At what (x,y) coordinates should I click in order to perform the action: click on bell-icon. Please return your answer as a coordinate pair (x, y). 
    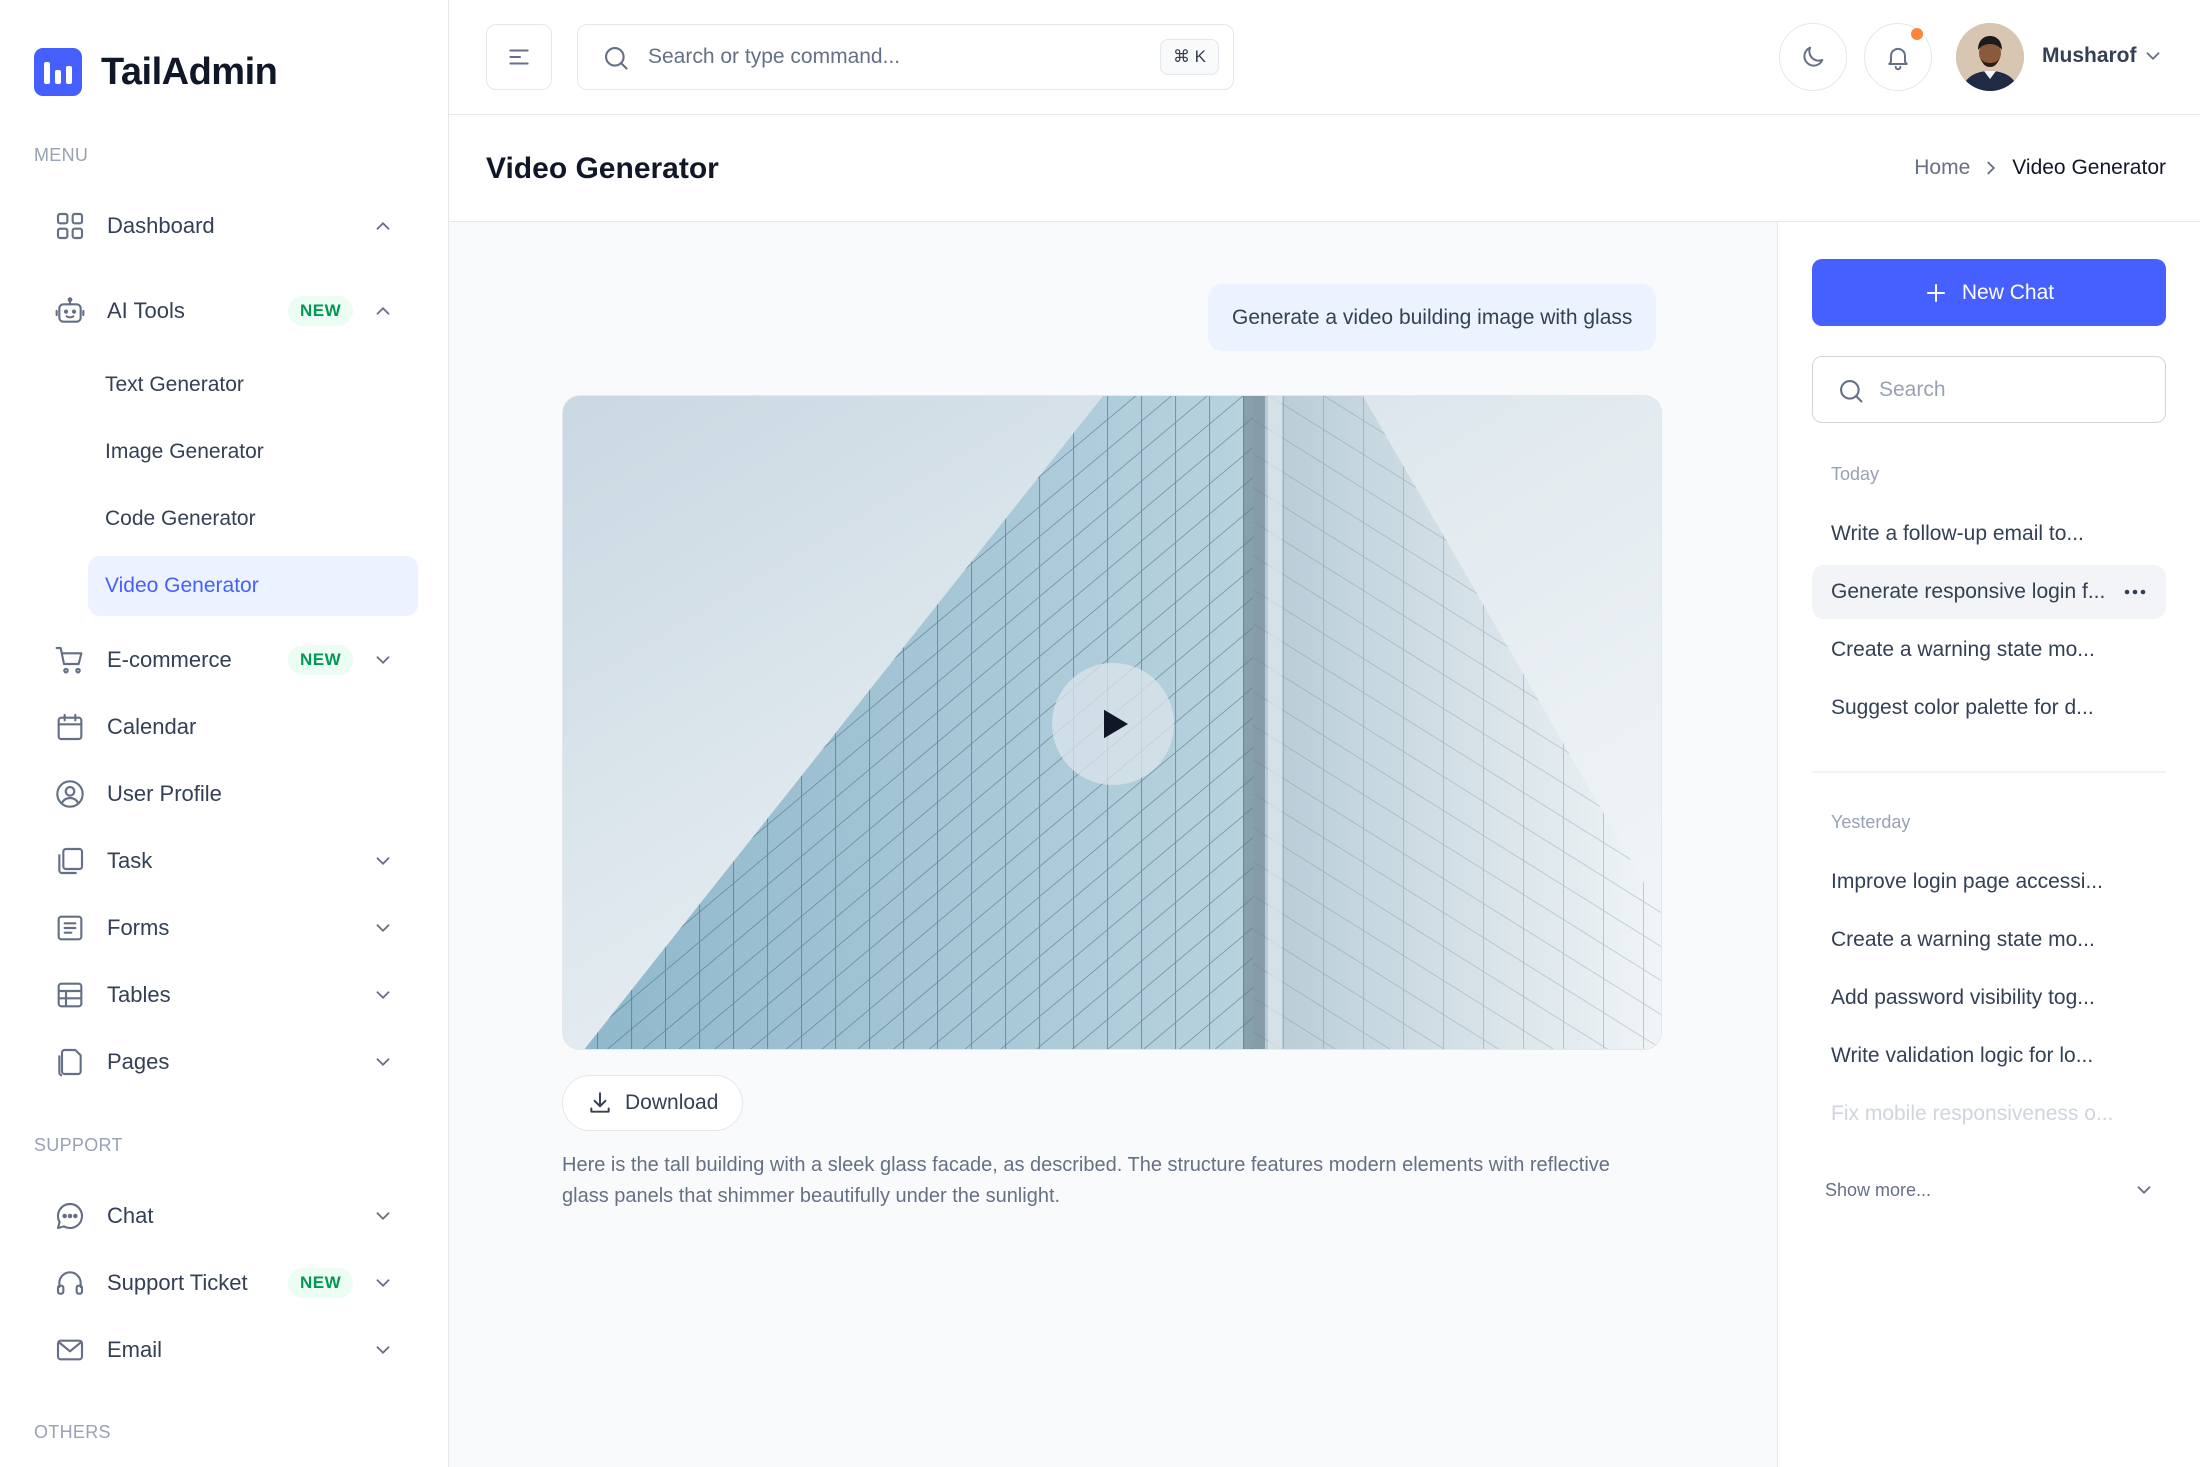
    Looking at the image, I should click on (1898, 59).